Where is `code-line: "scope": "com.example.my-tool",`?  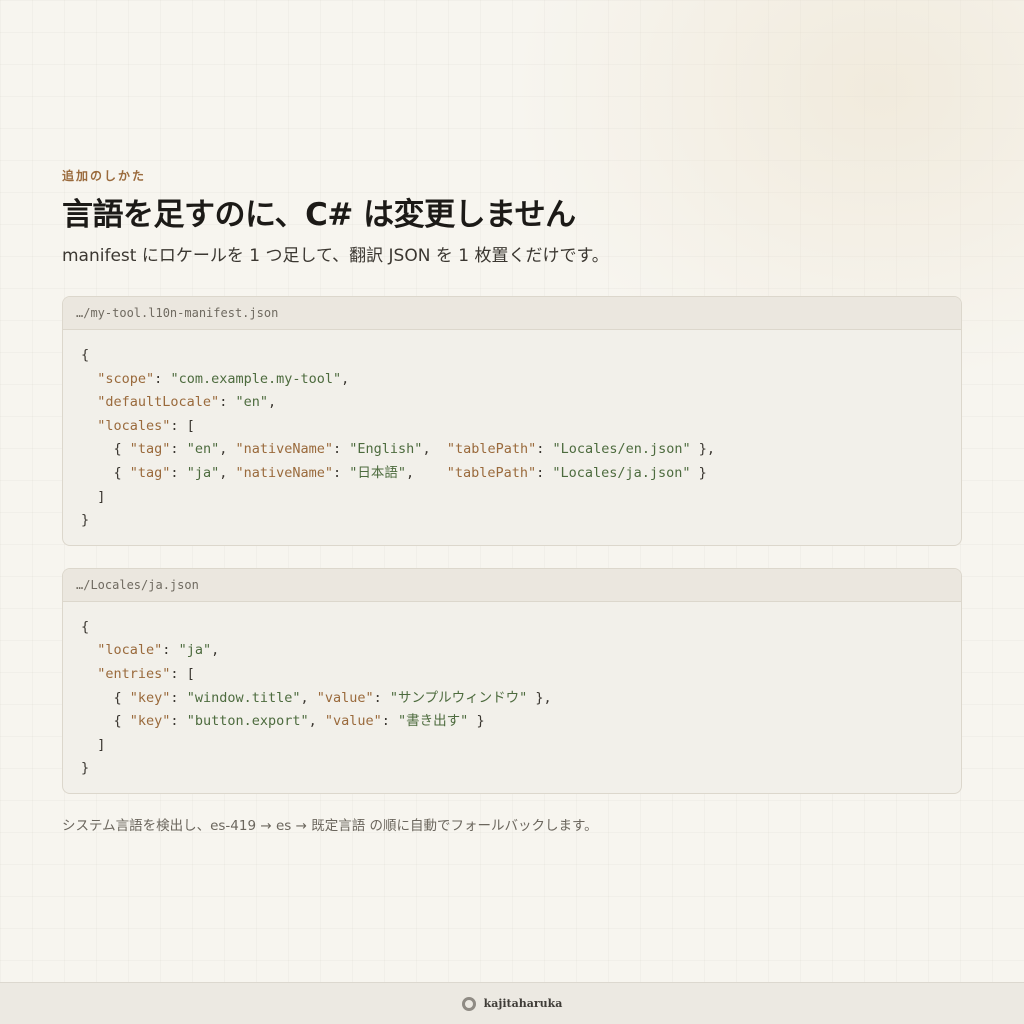
code-line: "scope": "com.example.my-tool", is located at coordinates (223, 378).